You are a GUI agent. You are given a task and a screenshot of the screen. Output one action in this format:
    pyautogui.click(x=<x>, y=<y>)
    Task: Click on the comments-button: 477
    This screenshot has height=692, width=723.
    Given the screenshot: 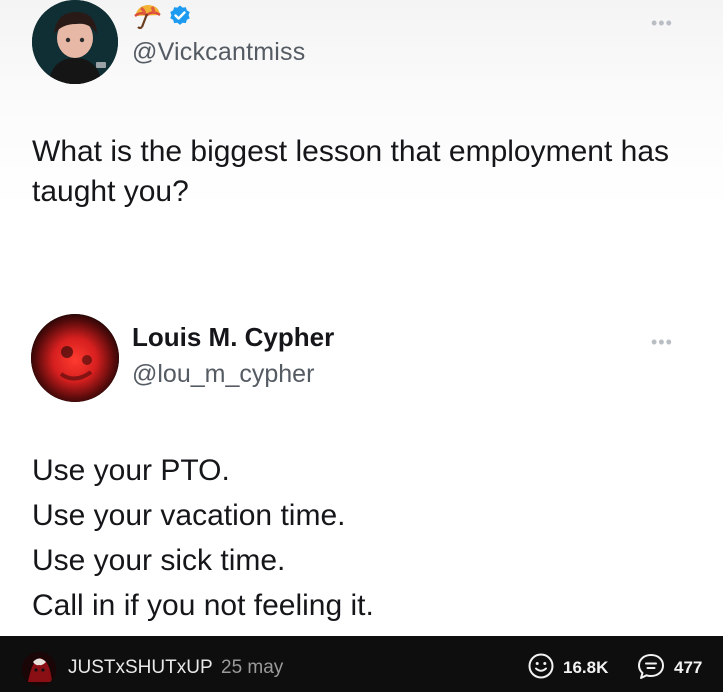 What is the action you would take?
    pyautogui.click(x=669, y=668)
    